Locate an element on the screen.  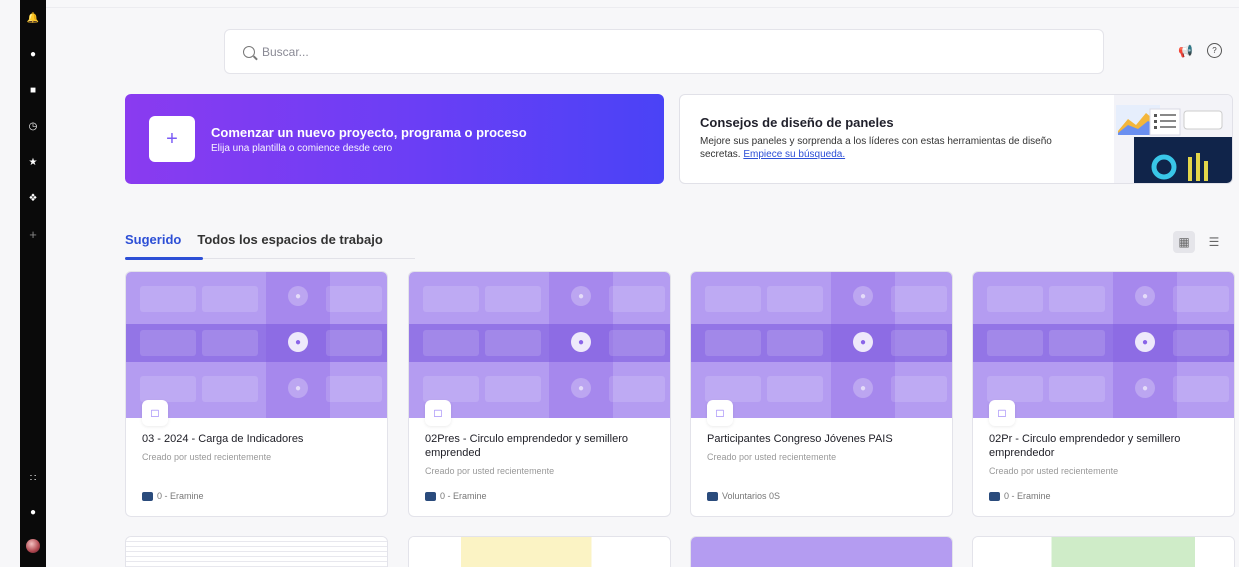
left-rail: 🔔 ● ■ ◷ ★ ❖ + ∷ ● is located at coordinates (33, 283).